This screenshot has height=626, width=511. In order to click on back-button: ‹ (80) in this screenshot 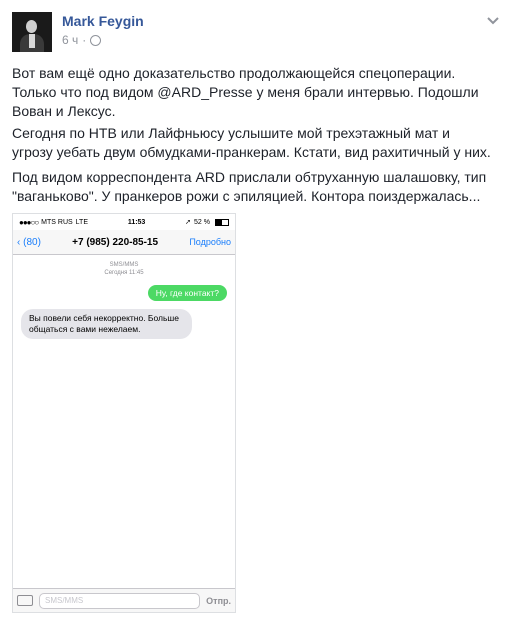, I will do `click(29, 242)`.